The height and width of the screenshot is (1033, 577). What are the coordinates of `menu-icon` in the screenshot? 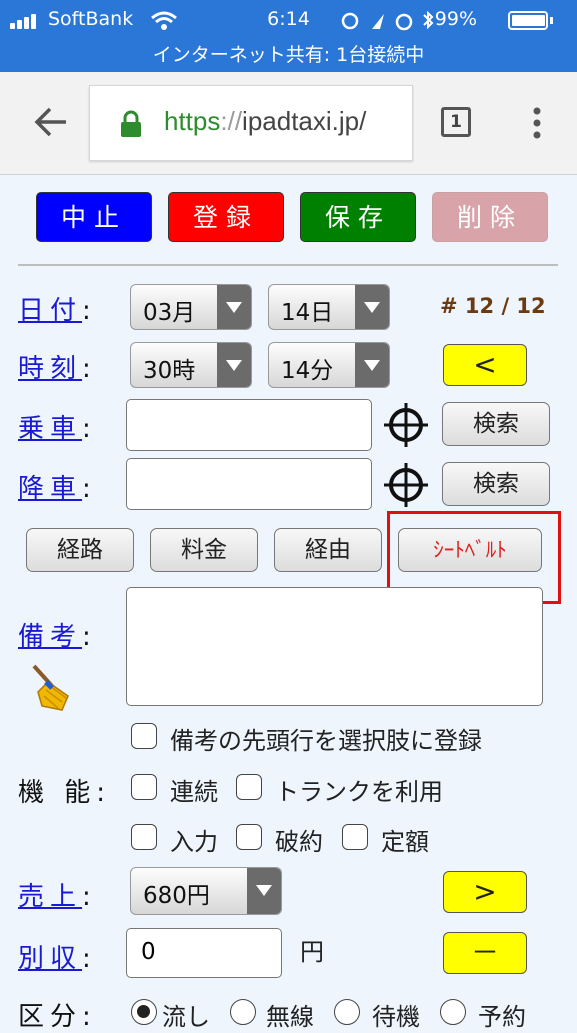 It's located at (537, 123).